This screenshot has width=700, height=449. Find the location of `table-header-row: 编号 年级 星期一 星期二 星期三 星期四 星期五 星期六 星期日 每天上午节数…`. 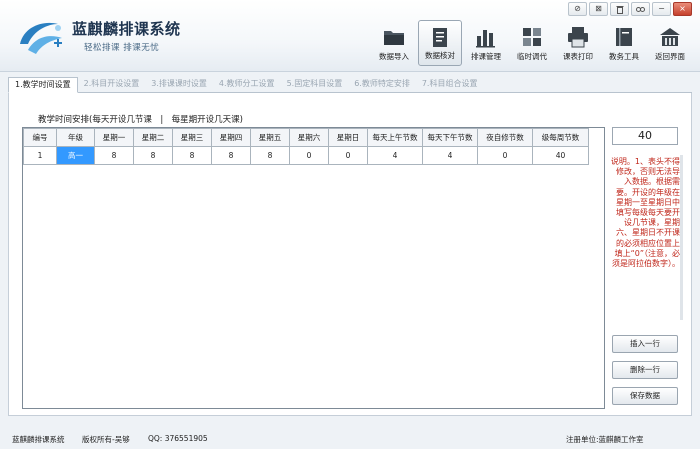

table-header-row: 编号 年级 星期一 星期二 星期三 星期四 星期五 星期六 星期日 每天上午节数… is located at coordinates (306, 137).